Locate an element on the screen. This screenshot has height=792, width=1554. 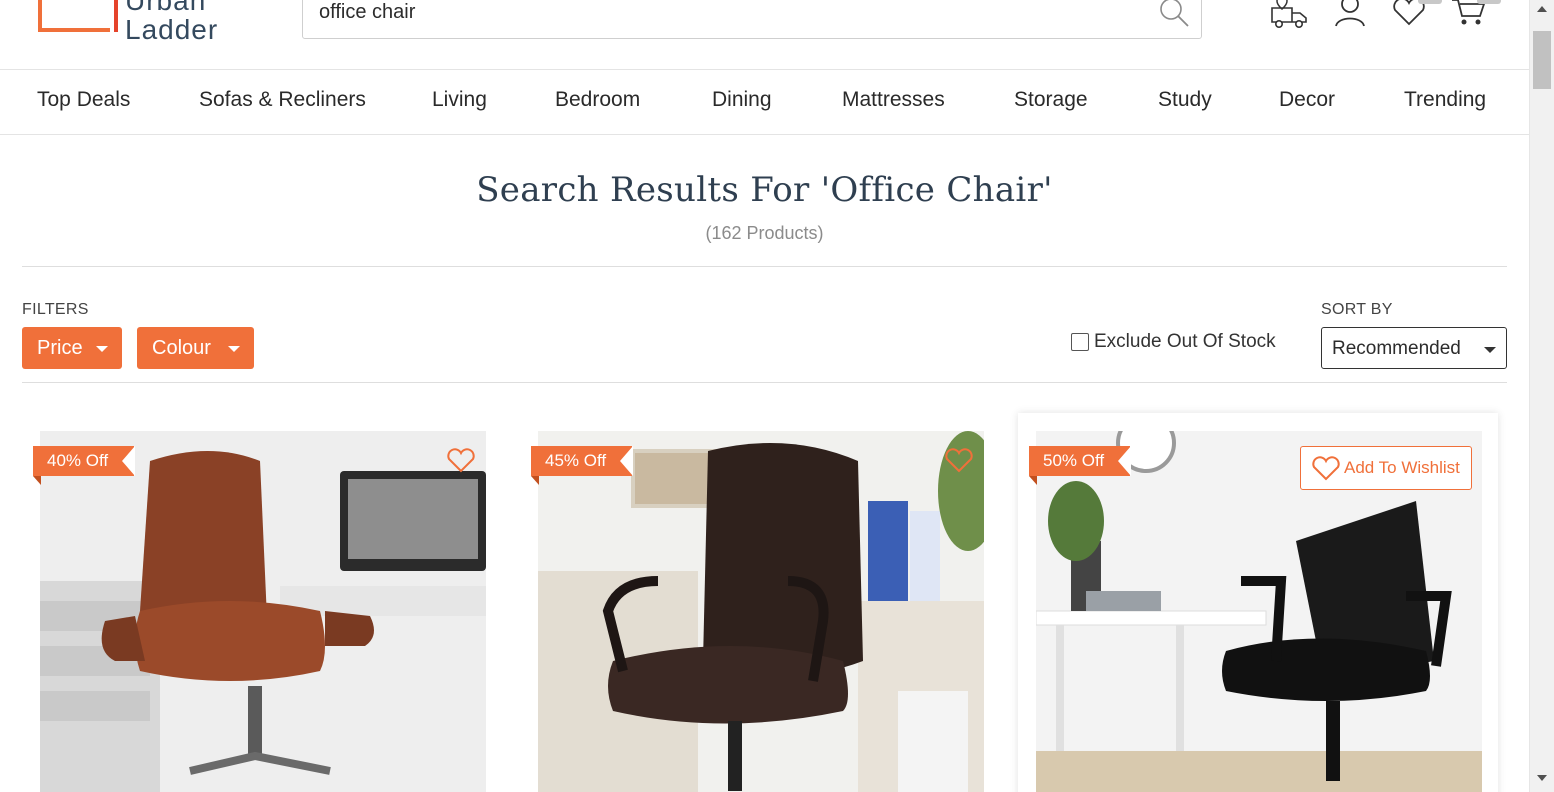
add-to-wishlist-button: Add To Wishlist is located at coordinates (1386, 468).